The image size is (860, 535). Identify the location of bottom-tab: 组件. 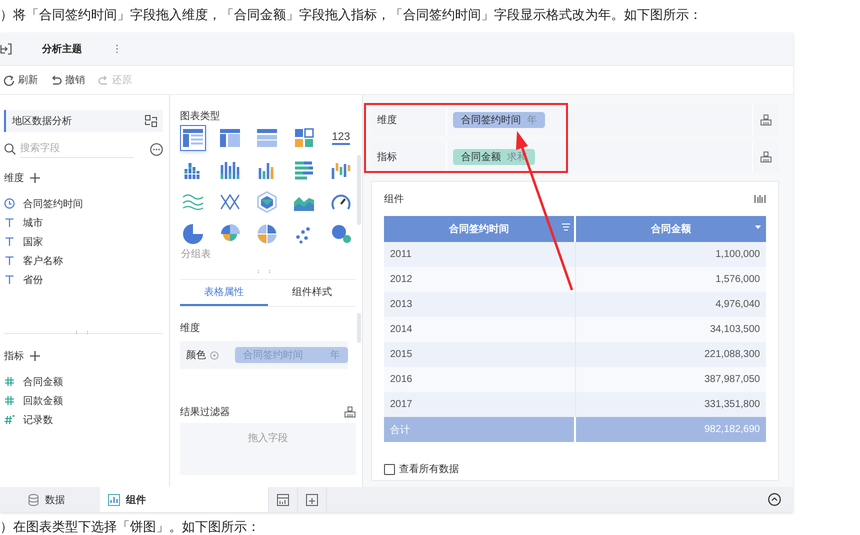
(184, 499).